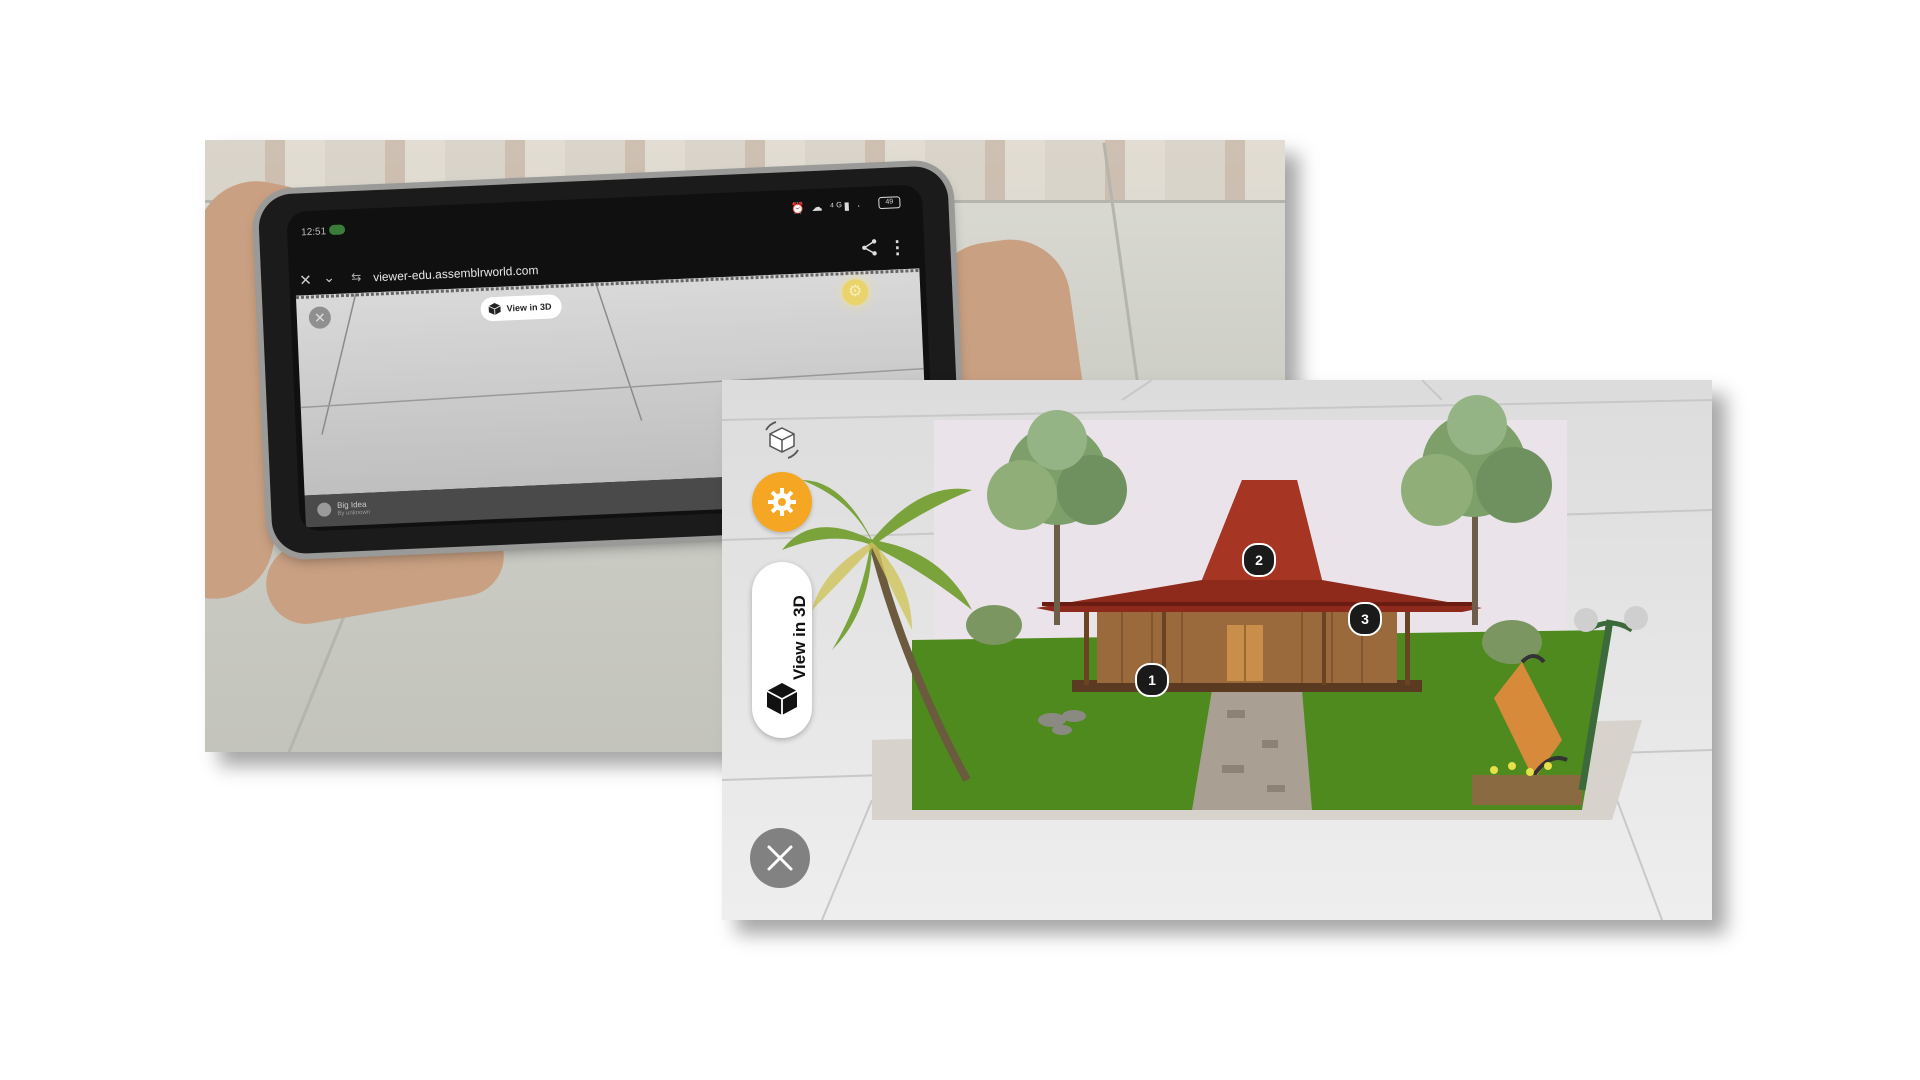  I want to click on rotate-3d-icon, so click(782, 440).